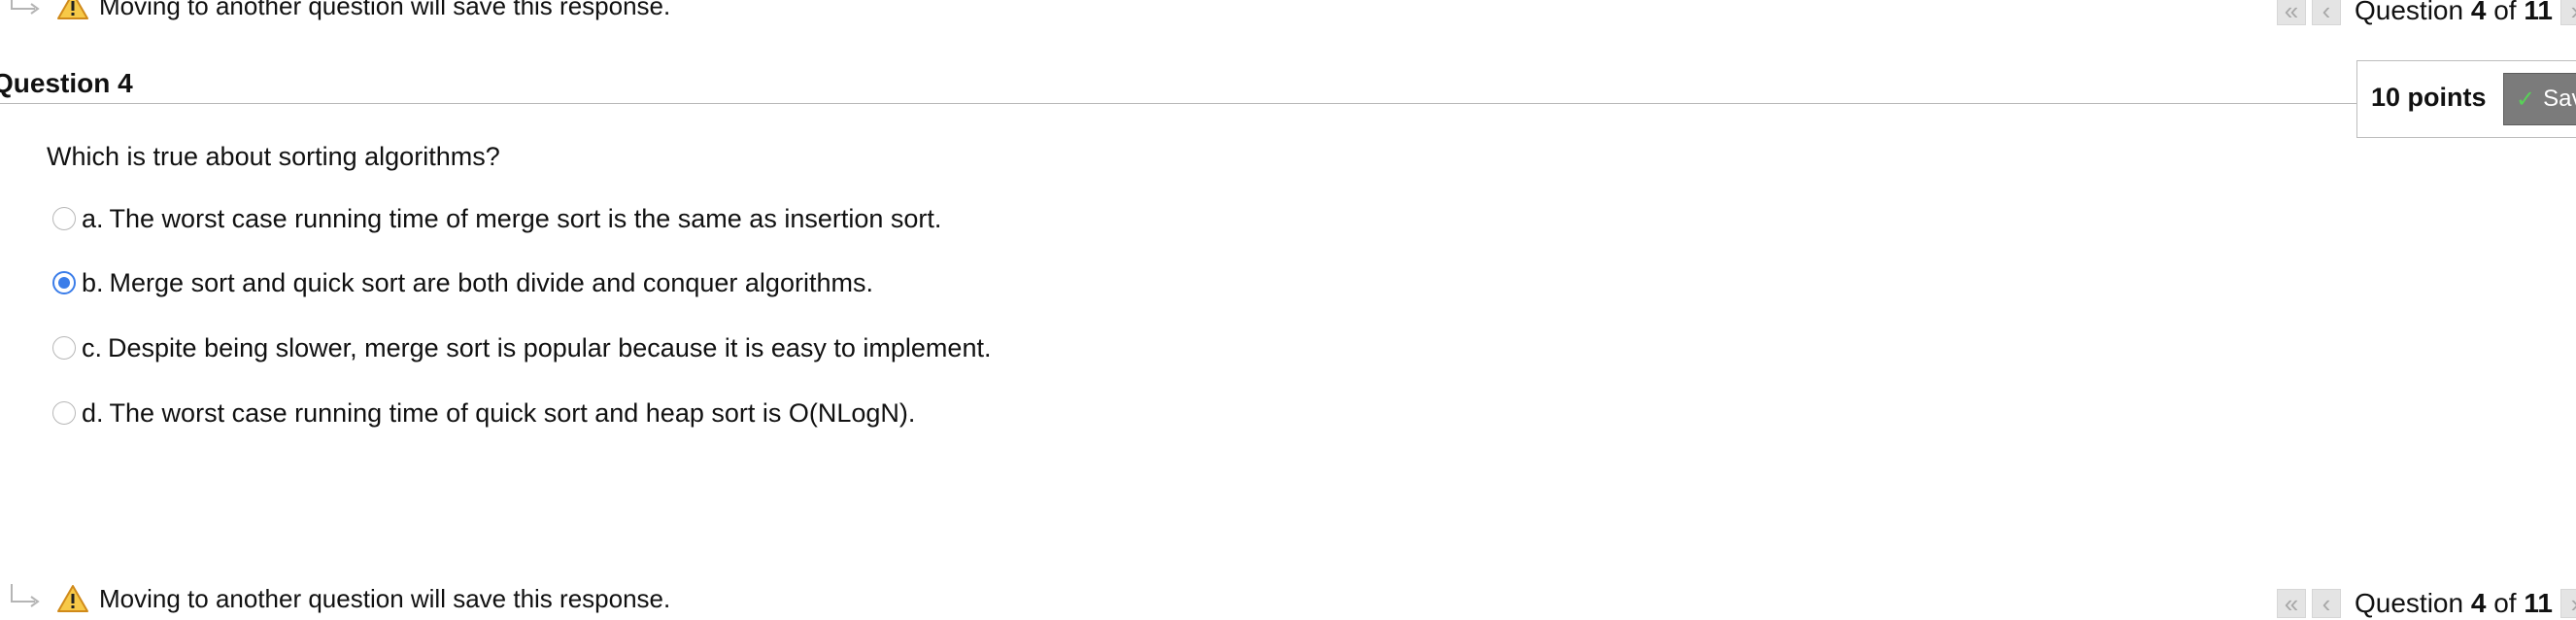 This screenshot has height=620, width=2576. What do you see at coordinates (64, 413) in the screenshot?
I see `radio-button-d` at bounding box center [64, 413].